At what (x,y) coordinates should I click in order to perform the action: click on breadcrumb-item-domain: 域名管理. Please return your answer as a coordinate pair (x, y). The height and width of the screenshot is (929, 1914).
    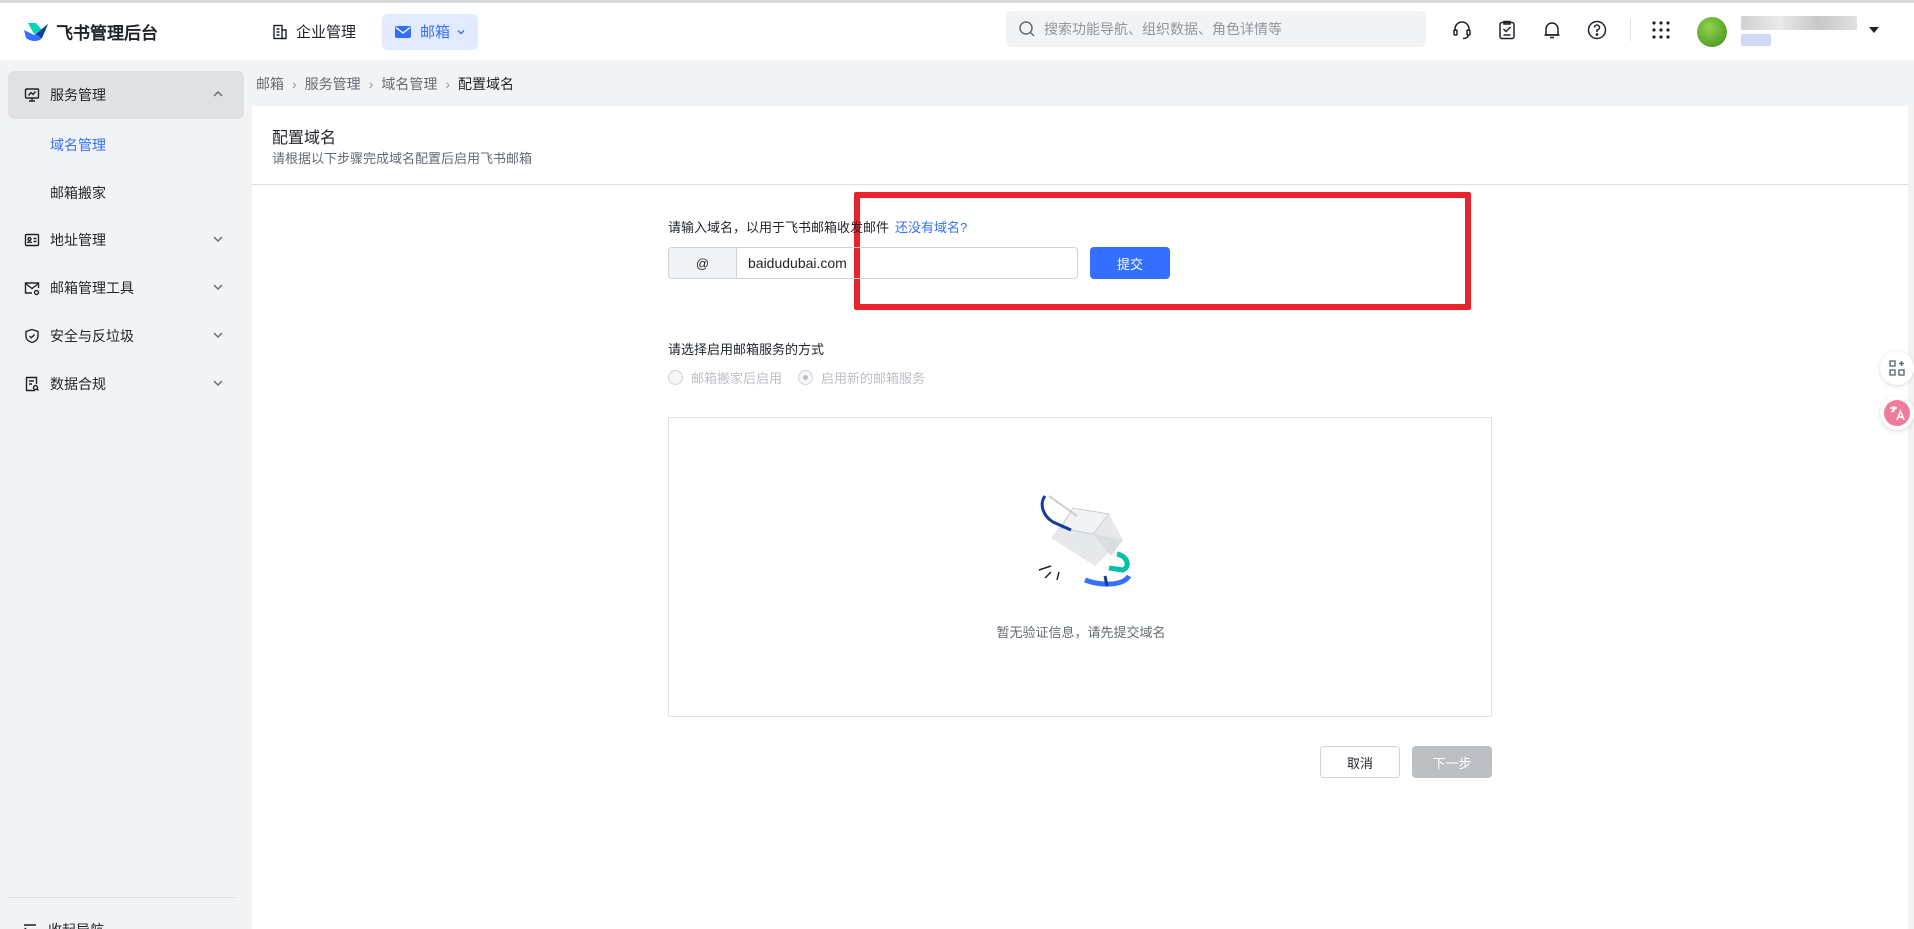
    Looking at the image, I should click on (409, 84).